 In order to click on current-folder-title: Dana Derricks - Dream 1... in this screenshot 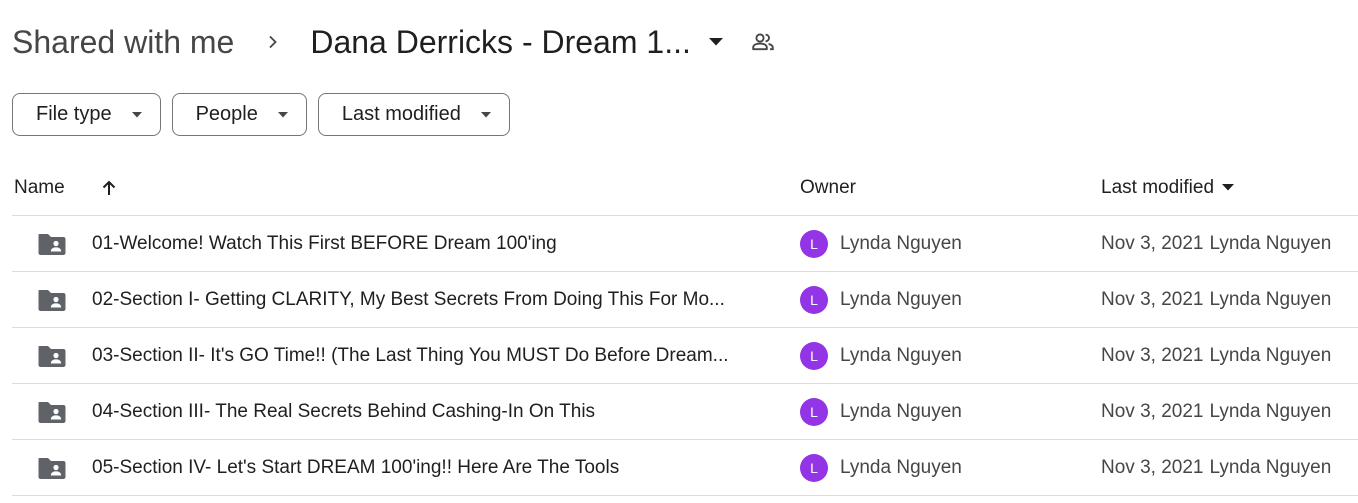, I will do `click(500, 41)`.